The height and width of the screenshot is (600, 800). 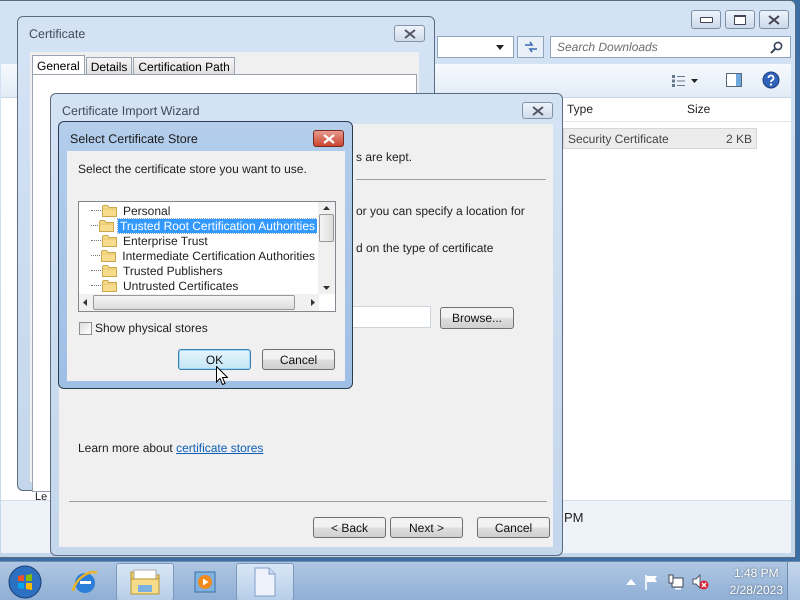 What do you see at coordinates (143, 328) in the screenshot?
I see `show-physical-checkbox: Show physical stores` at bounding box center [143, 328].